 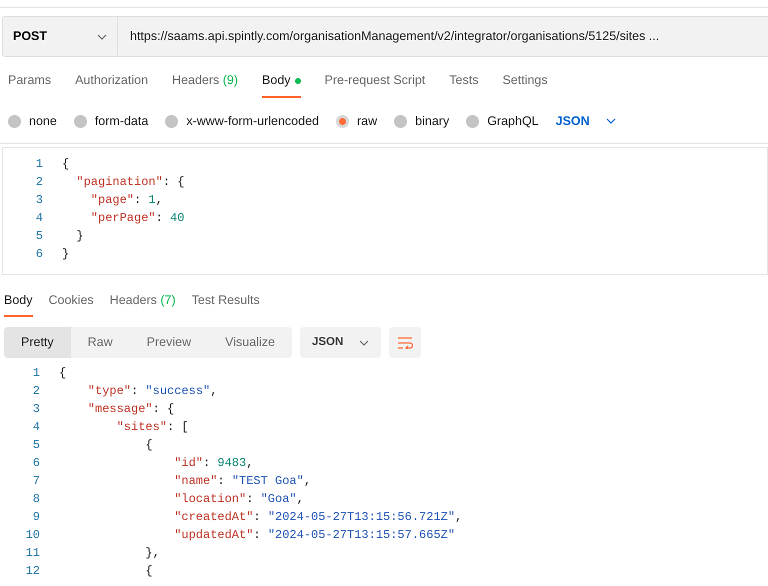 I want to click on code-line: "updatedAt": "2024-05-27T13:15:57.665Z", so click(x=314, y=535).